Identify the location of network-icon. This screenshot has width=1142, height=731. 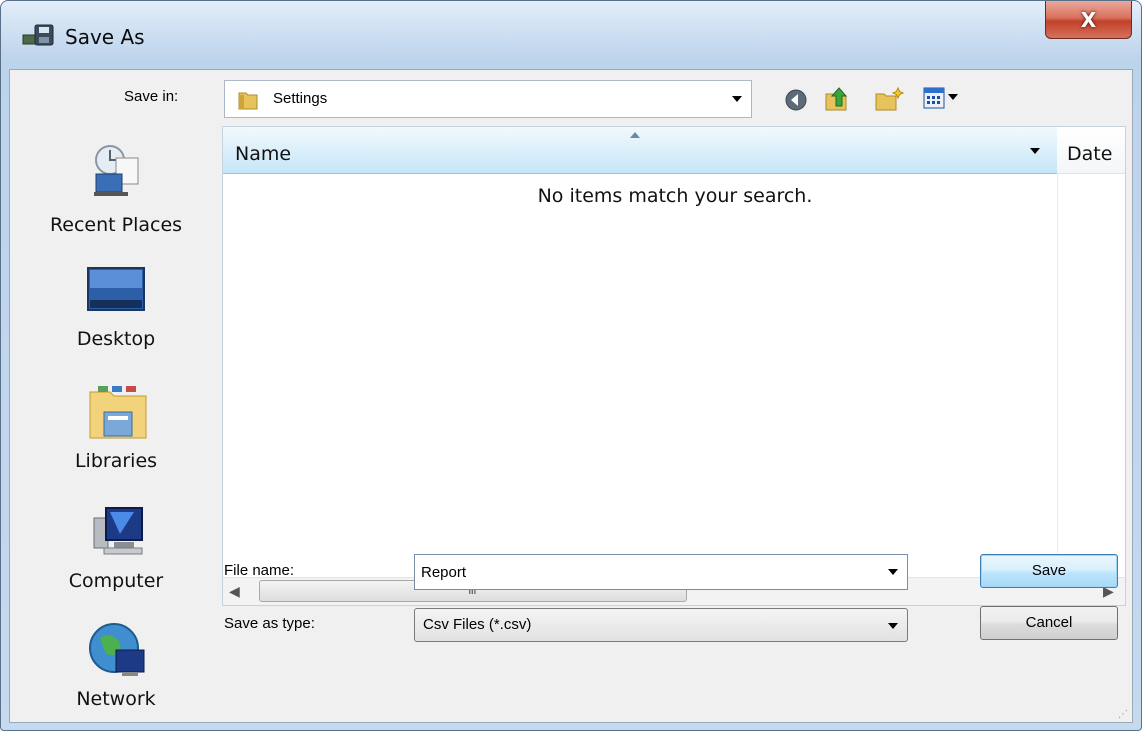
(117, 649).